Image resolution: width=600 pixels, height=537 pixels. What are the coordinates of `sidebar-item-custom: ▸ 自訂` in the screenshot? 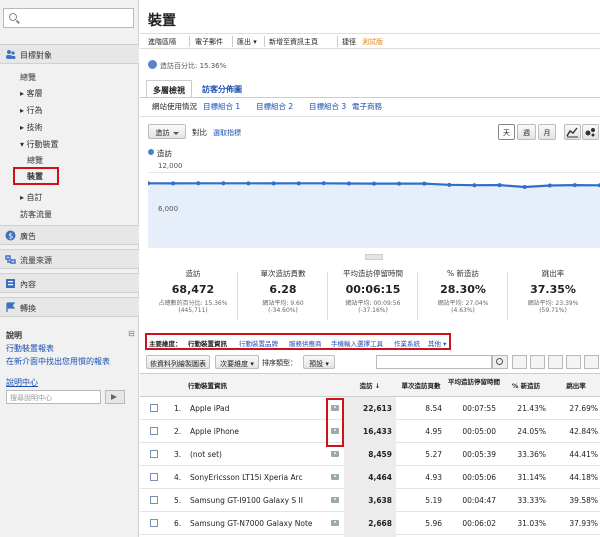 It's located at (31, 197).